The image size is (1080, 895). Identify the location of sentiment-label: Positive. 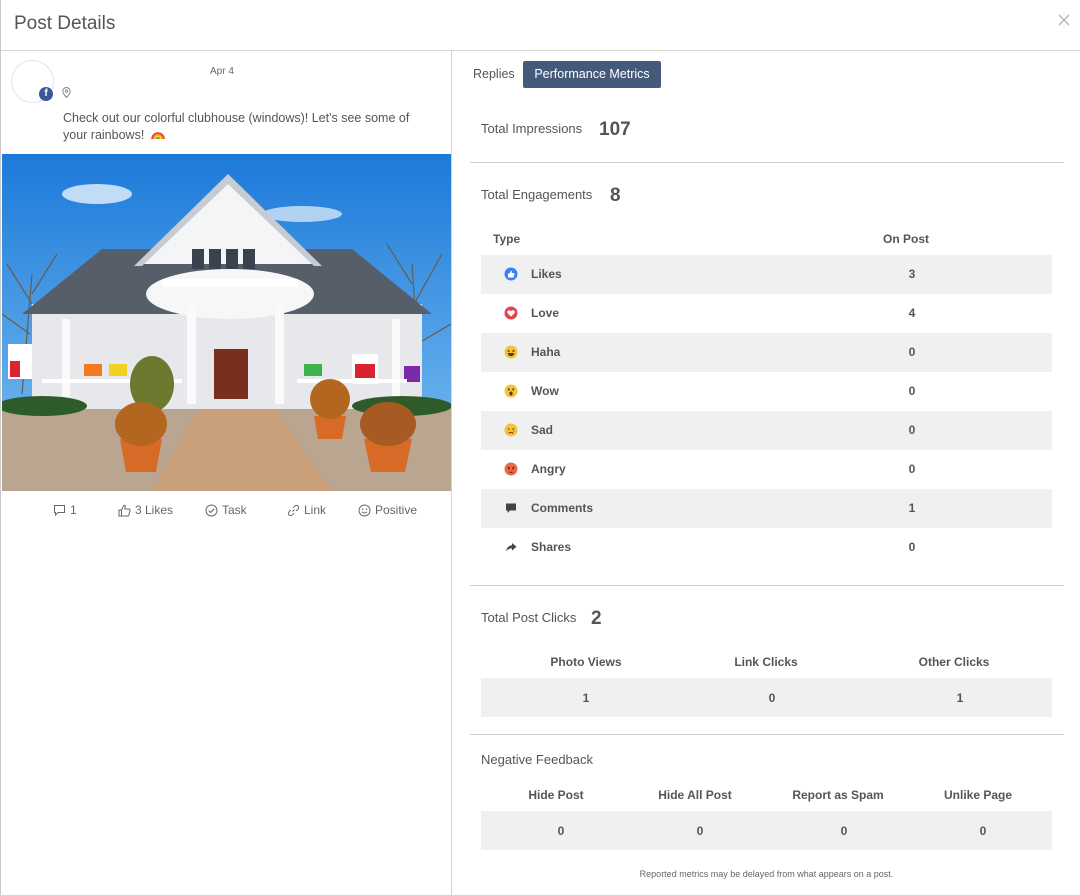
(396, 510).